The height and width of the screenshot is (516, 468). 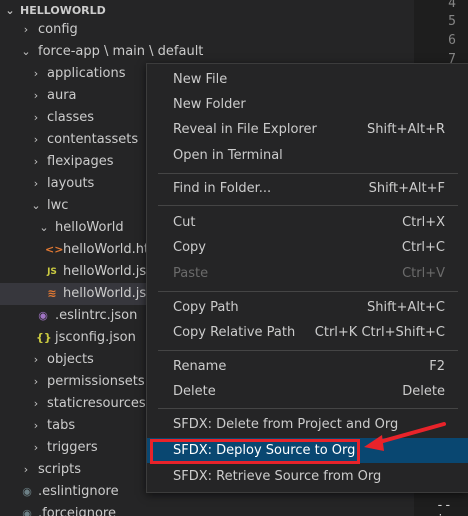 What do you see at coordinates (200, 79) in the screenshot?
I see `menu-item-label: New File` at bounding box center [200, 79].